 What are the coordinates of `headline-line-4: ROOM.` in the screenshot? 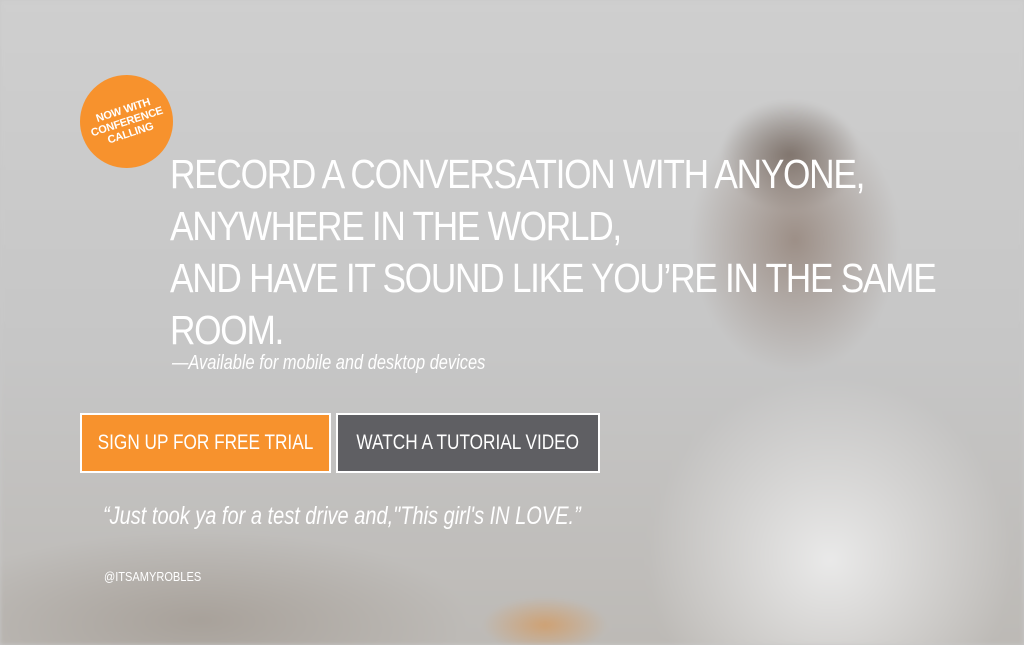 It's located at (227, 330).